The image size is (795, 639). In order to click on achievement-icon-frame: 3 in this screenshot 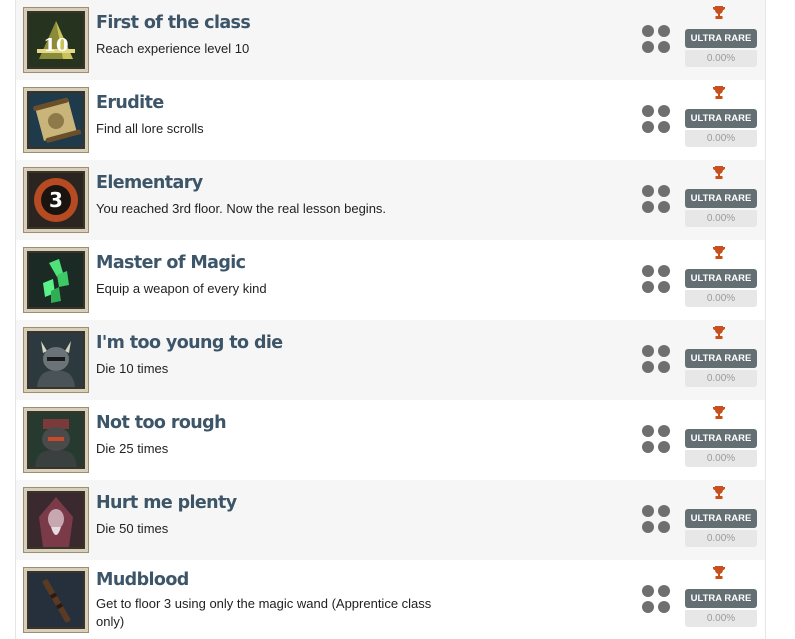, I will do `click(56, 200)`.